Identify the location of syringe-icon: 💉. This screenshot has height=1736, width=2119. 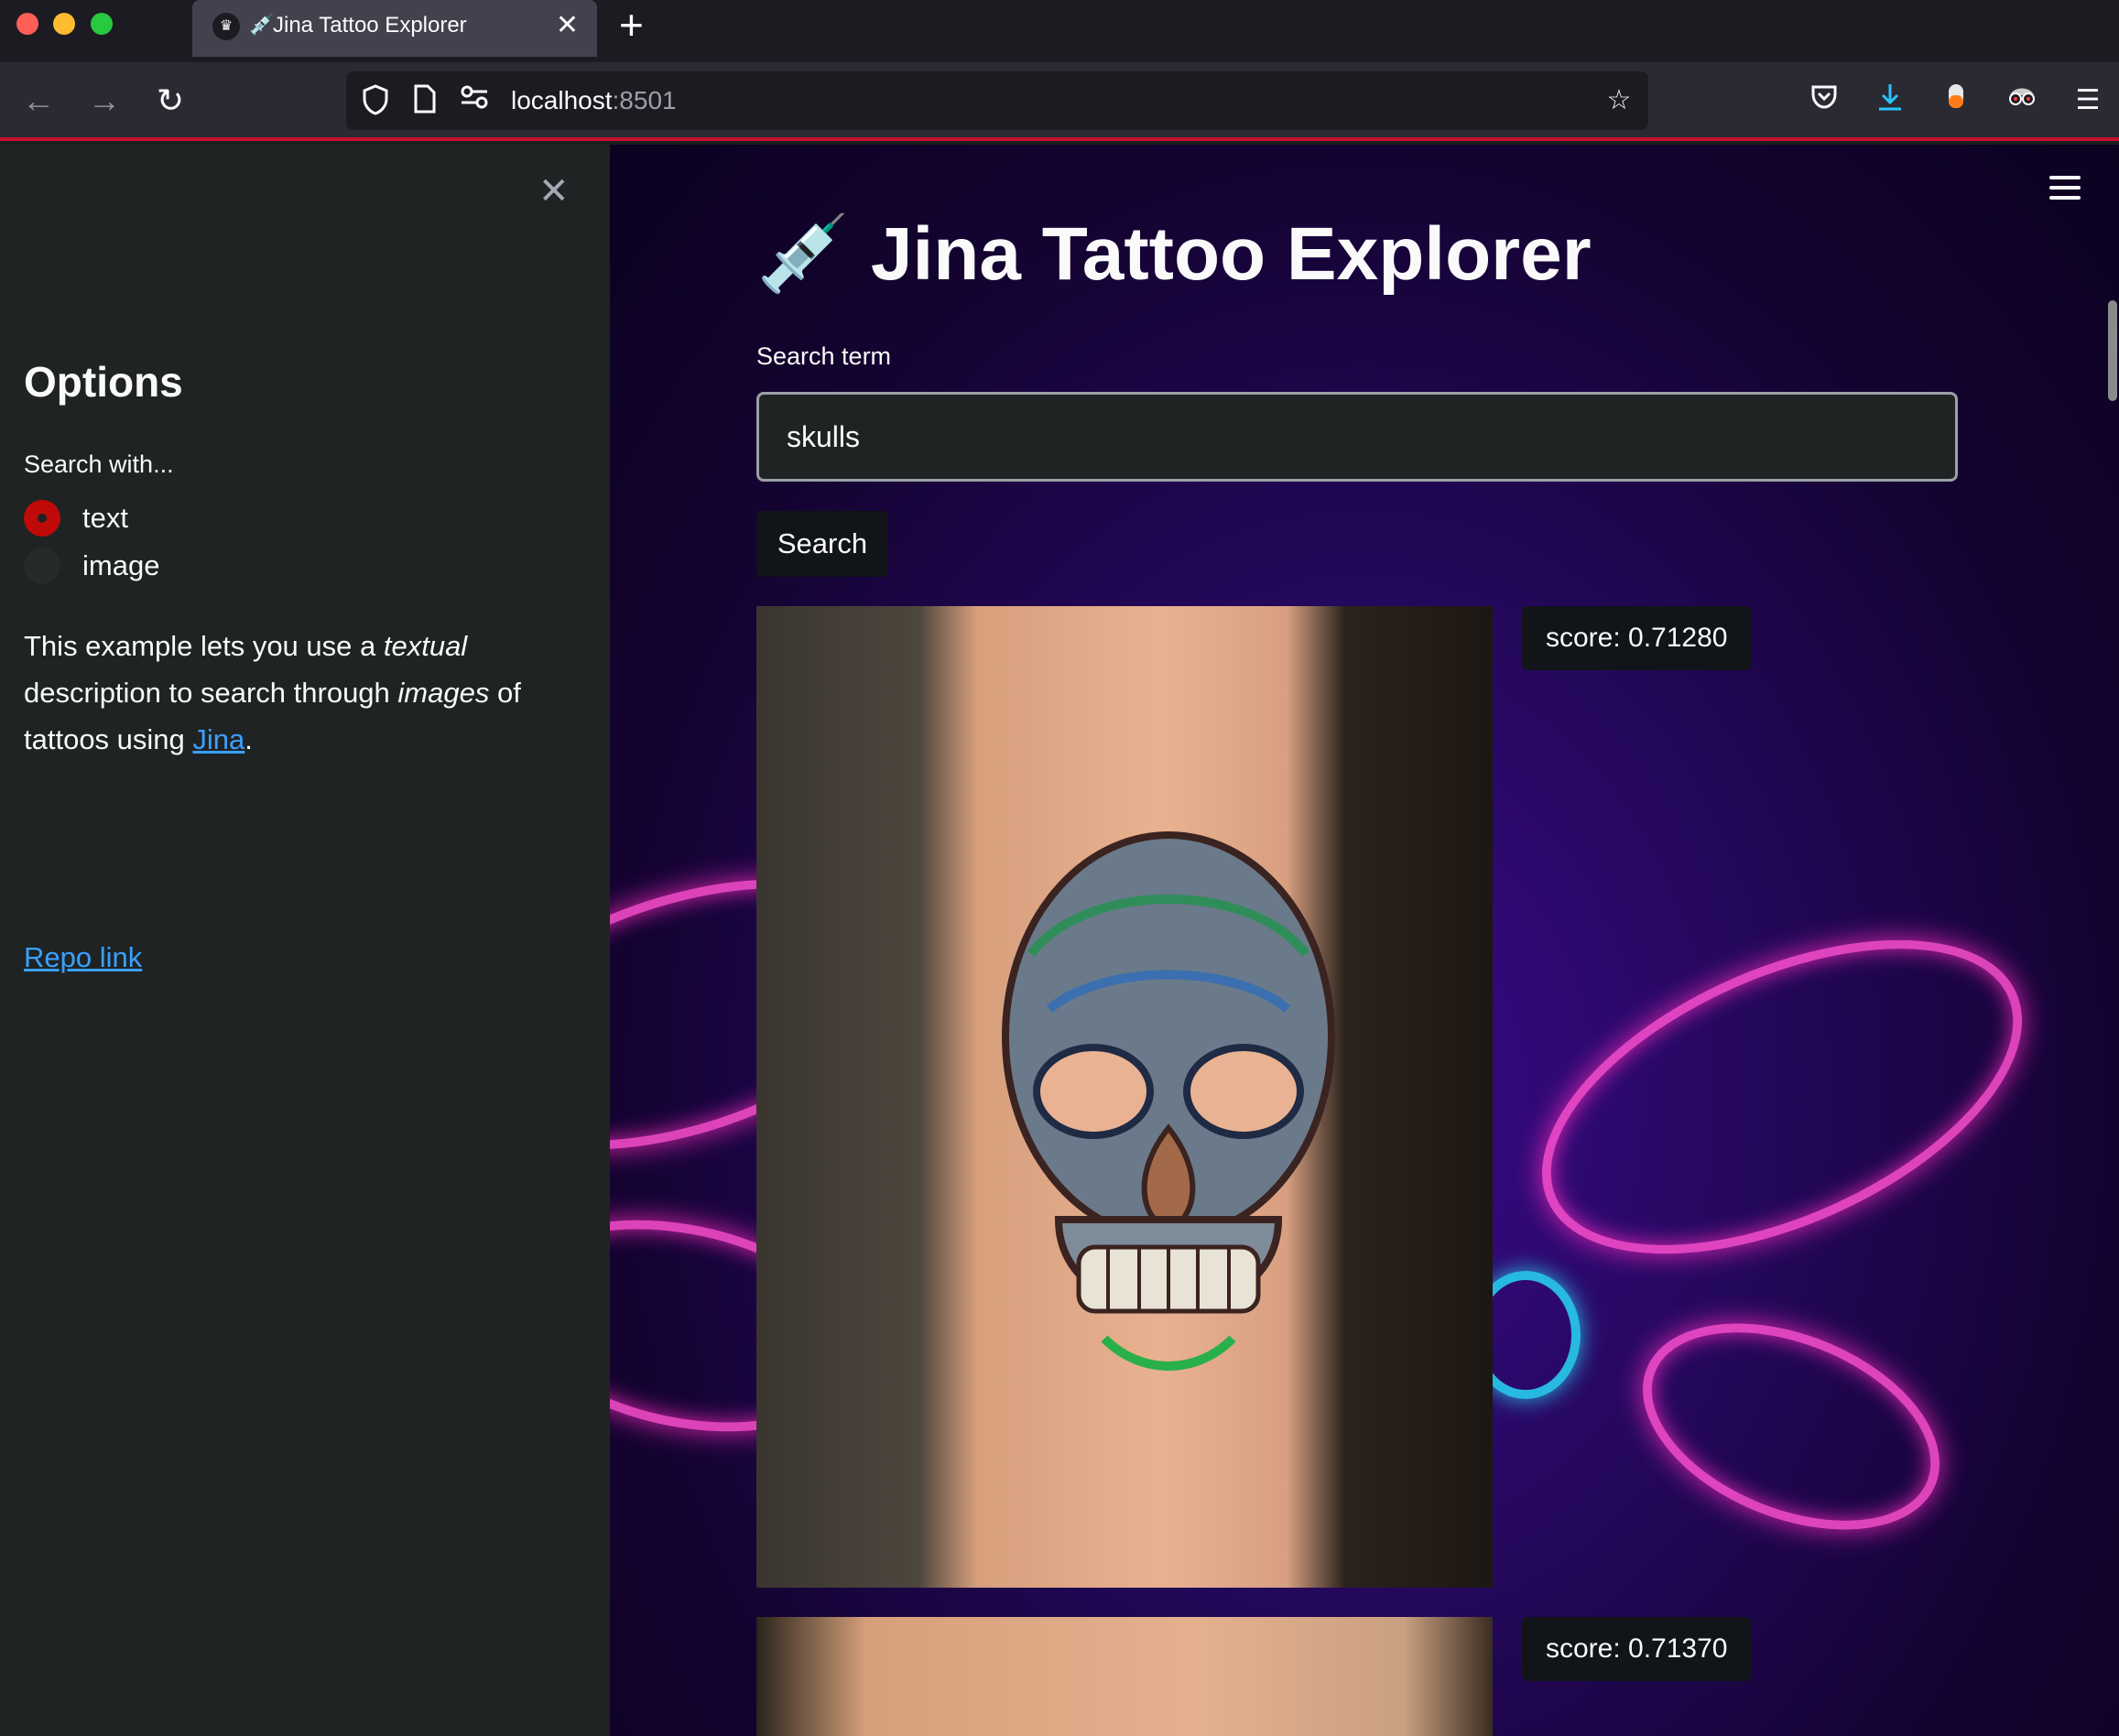
(262, 24).